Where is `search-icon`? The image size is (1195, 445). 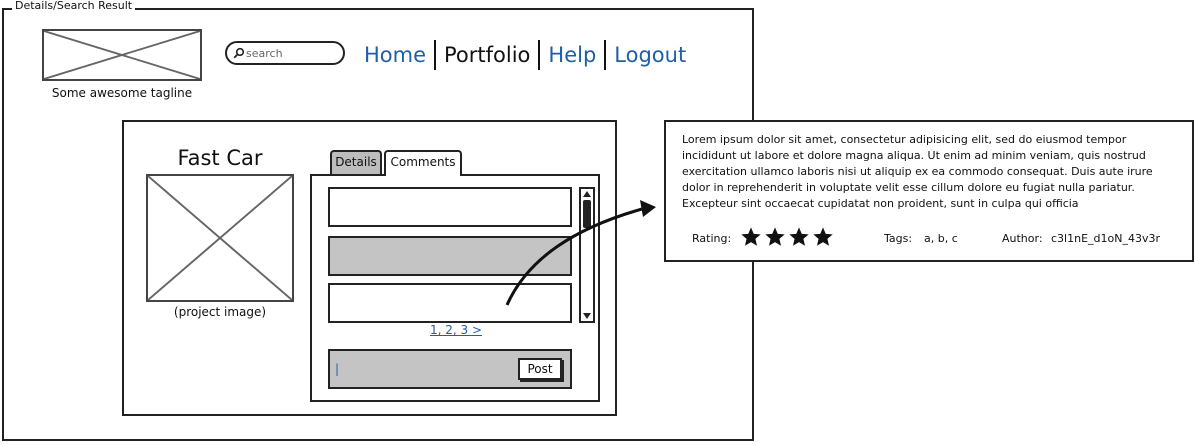
search-icon is located at coordinates (239, 53).